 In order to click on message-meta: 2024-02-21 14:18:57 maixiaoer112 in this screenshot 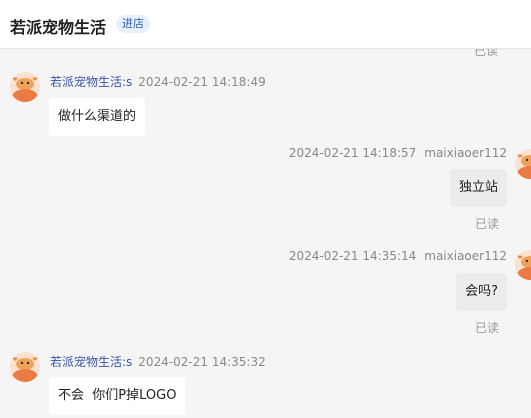, I will do `click(398, 153)`.